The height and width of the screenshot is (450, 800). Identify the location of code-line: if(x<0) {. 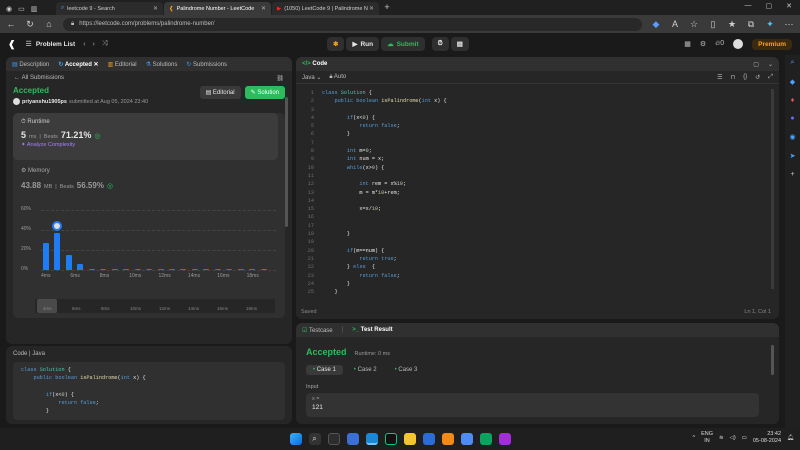
(550, 118).